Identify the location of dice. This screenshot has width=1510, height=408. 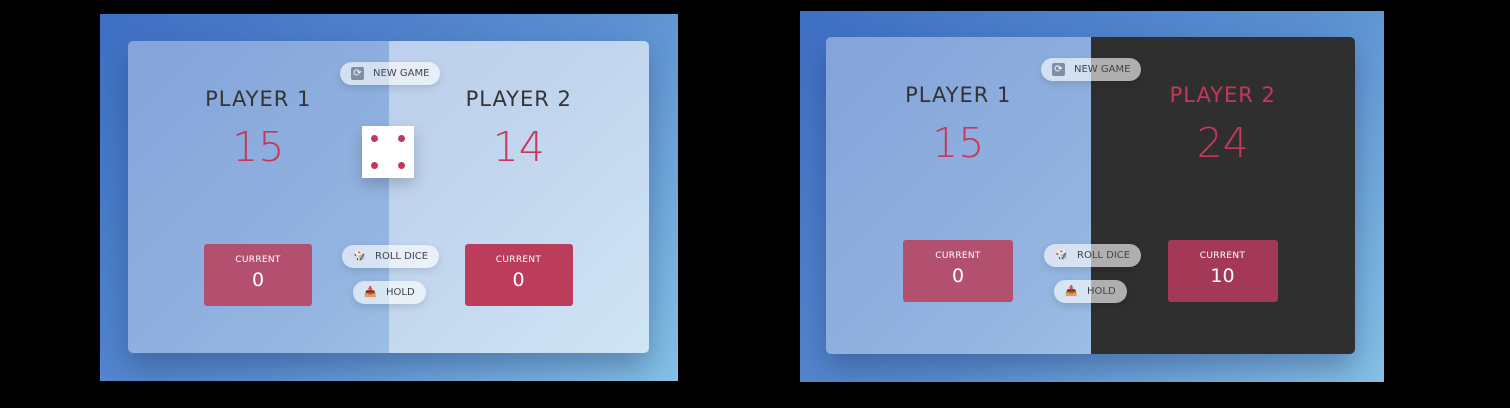
(388, 152).